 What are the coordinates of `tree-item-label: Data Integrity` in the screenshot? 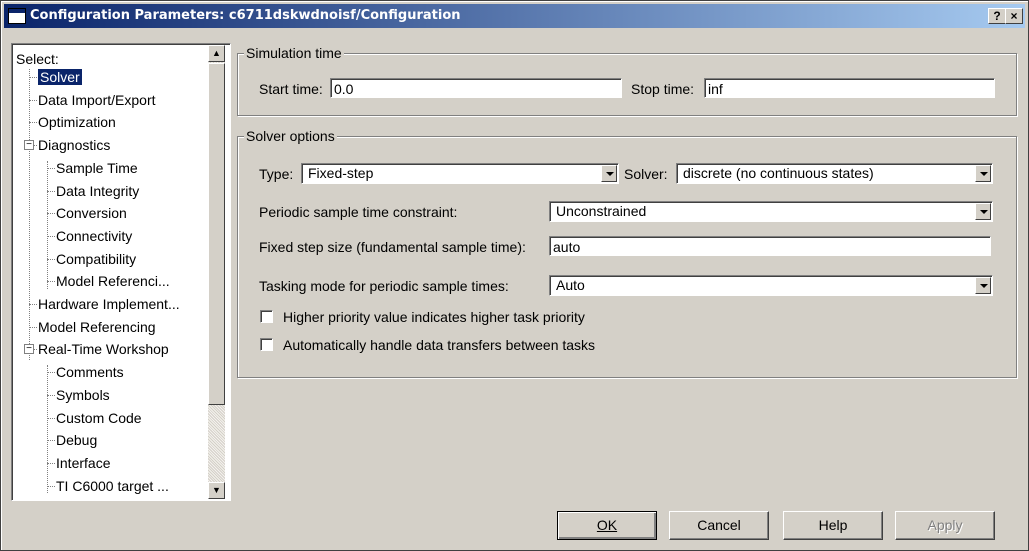 It's located at (98, 190).